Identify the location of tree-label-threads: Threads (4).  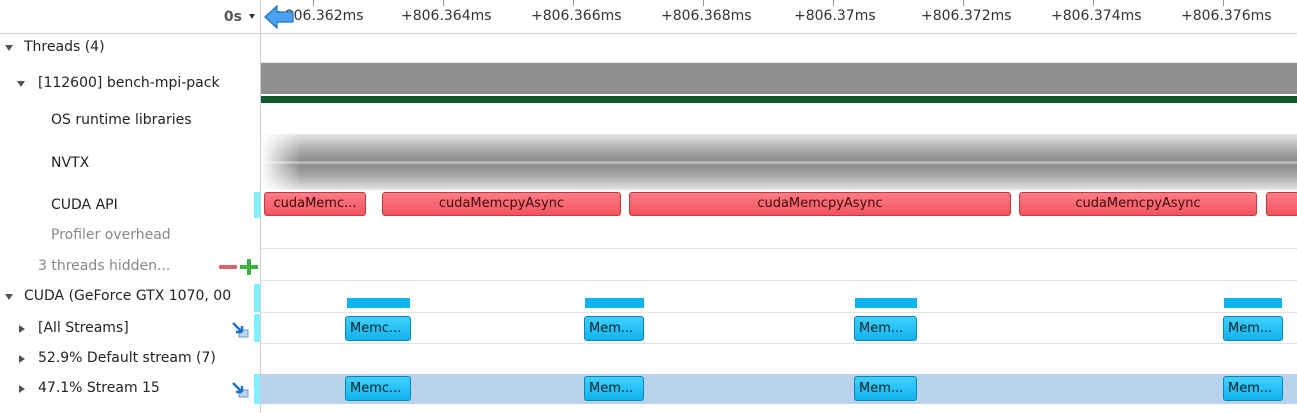
(64, 47).